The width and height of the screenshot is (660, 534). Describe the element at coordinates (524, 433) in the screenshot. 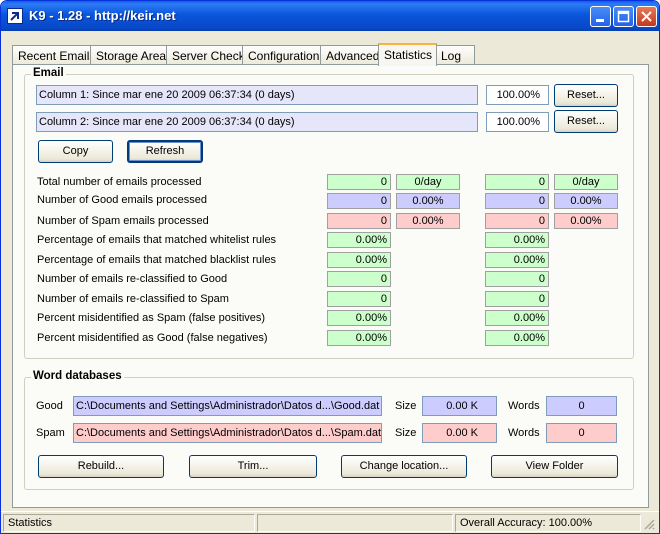

I see `spam-db-words-label: Words` at that location.